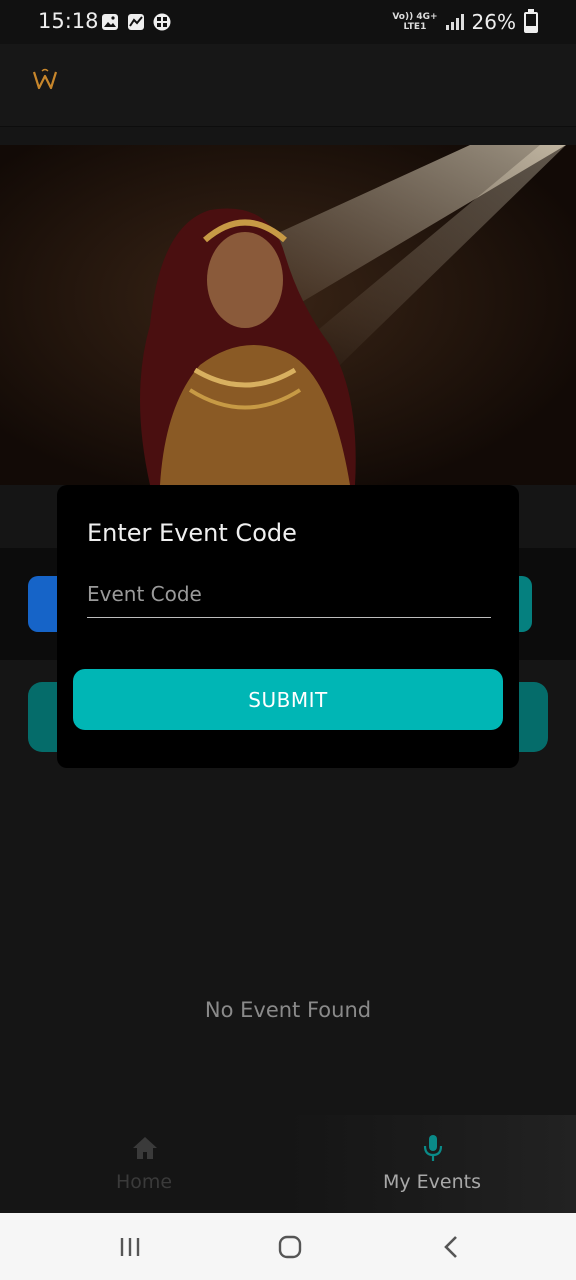  Describe the element at coordinates (110, 22) in the screenshot. I see `gallery-notification-icon` at that location.